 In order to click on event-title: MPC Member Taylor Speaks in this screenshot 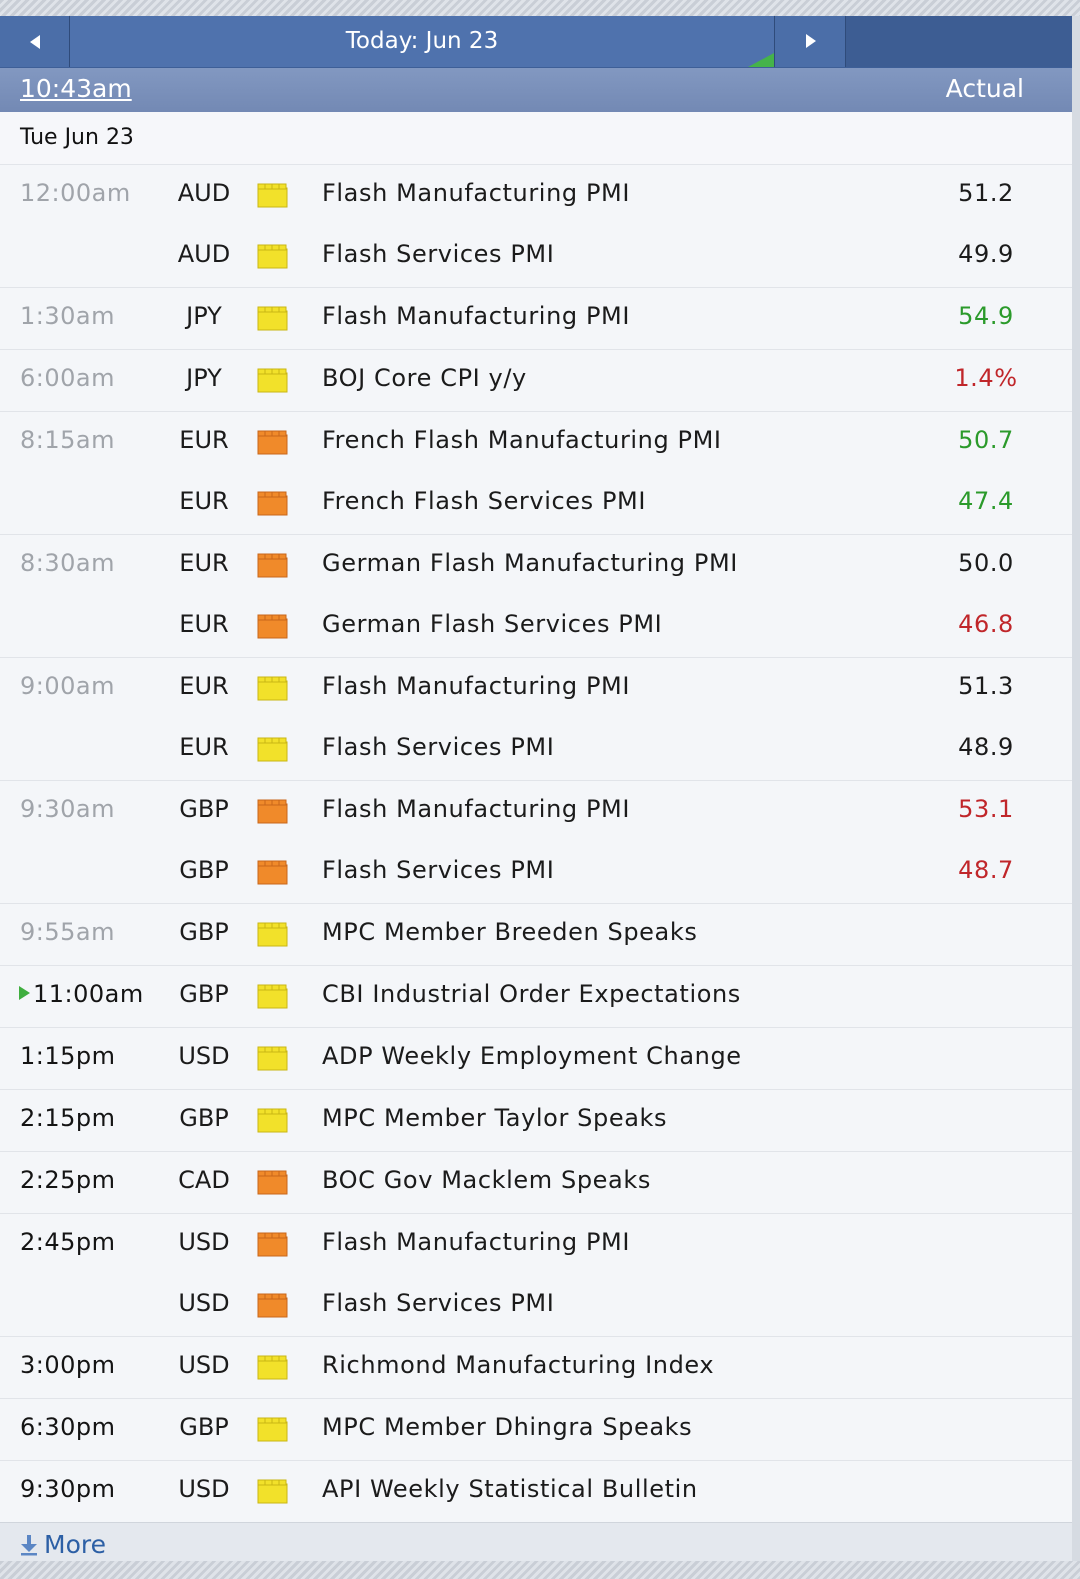, I will do `click(495, 1118)`.